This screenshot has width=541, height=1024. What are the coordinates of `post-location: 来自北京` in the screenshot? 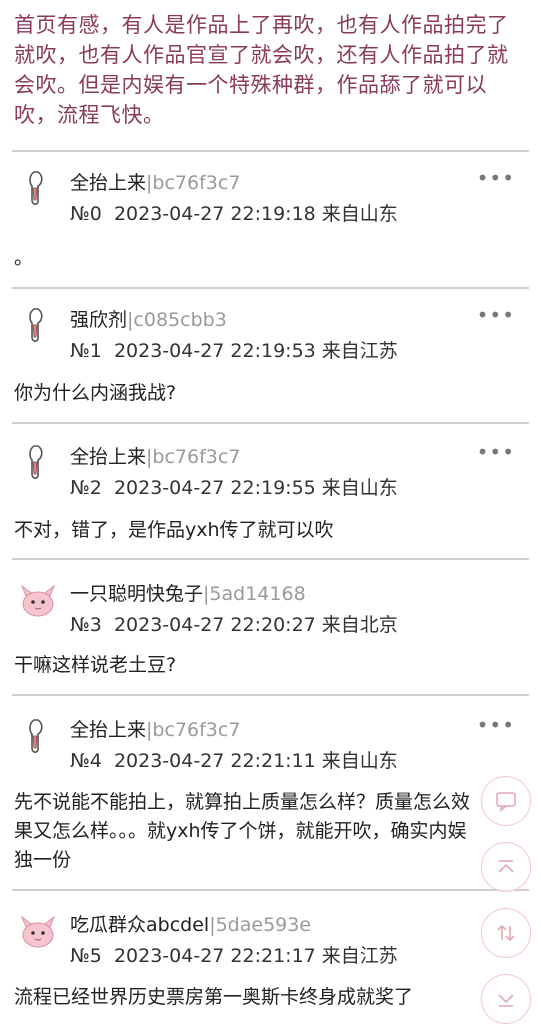 It's located at (359, 625).